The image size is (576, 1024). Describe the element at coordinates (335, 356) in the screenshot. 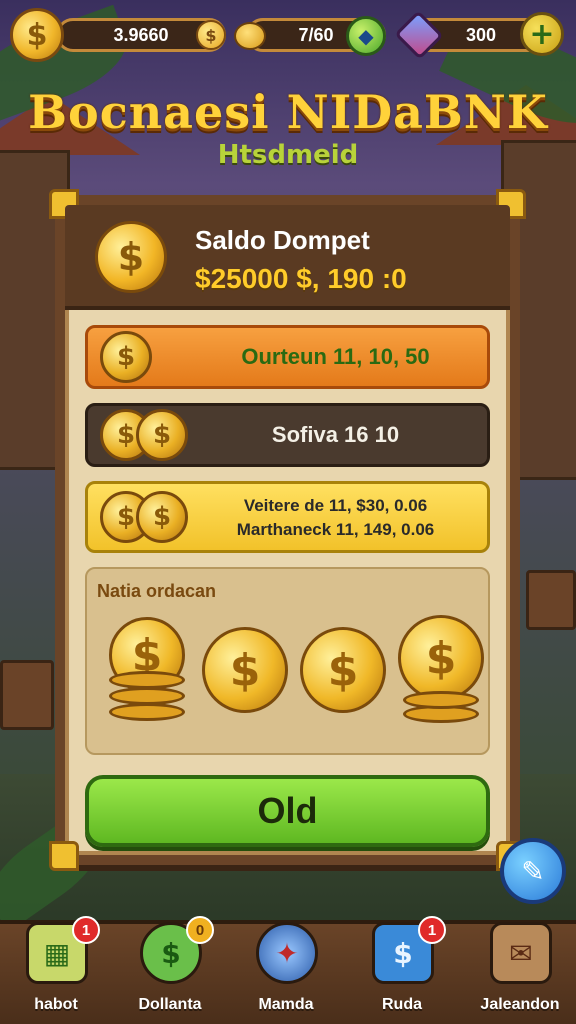

I see `row-text: Ourteun 11, 10, 50` at that location.